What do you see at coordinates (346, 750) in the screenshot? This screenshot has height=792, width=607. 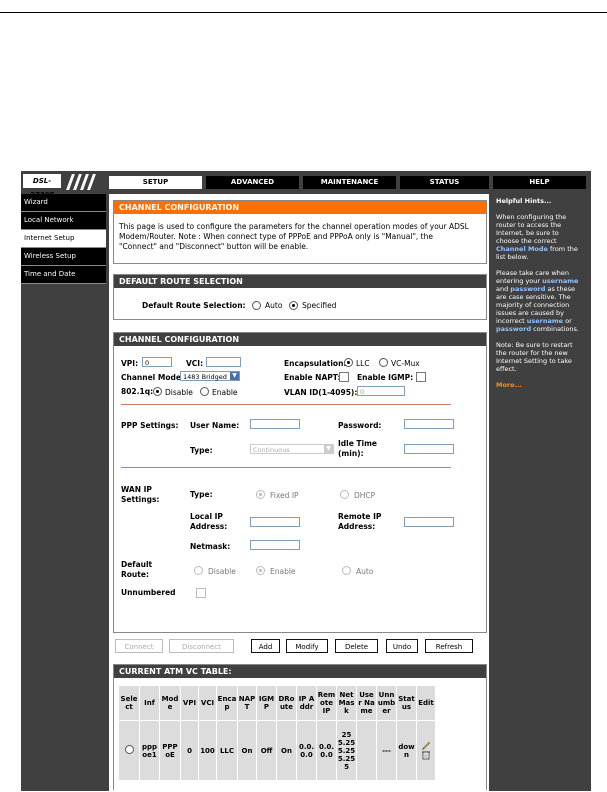 I see `table-cell: 25 5.25 5.25 5.25 5` at bounding box center [346, 750].